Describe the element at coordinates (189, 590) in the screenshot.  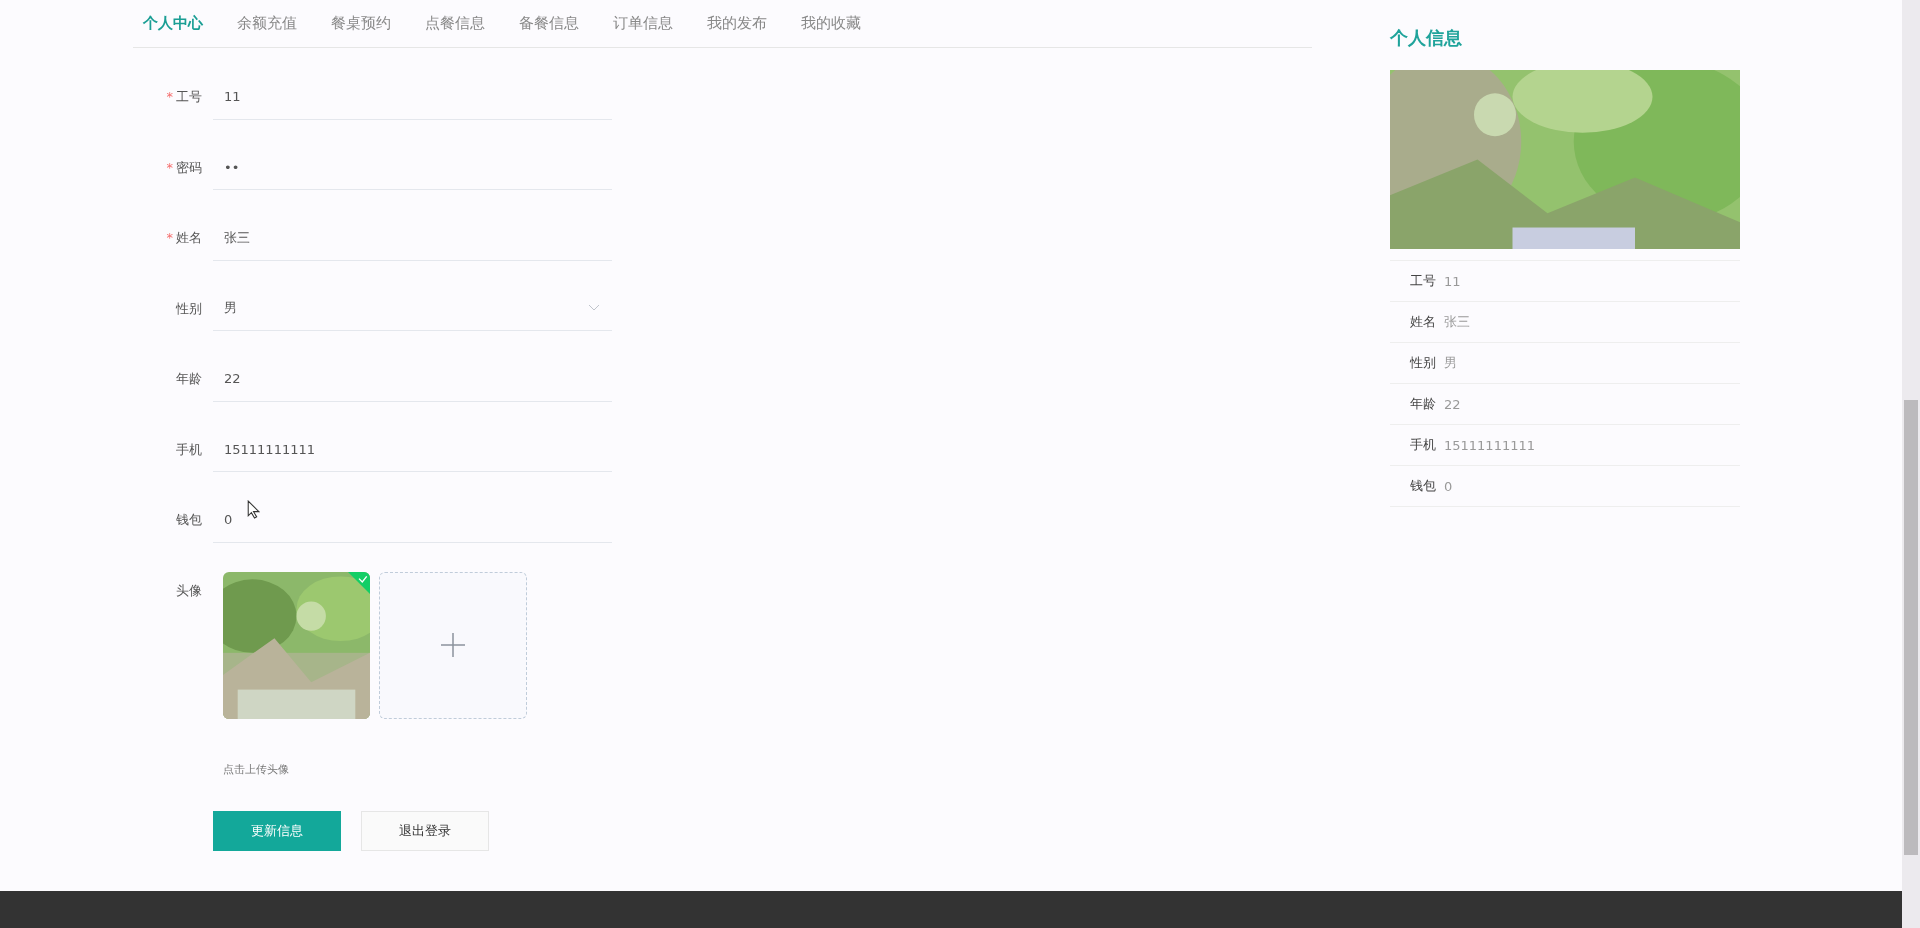
I see `field-label: 头像` at that location.